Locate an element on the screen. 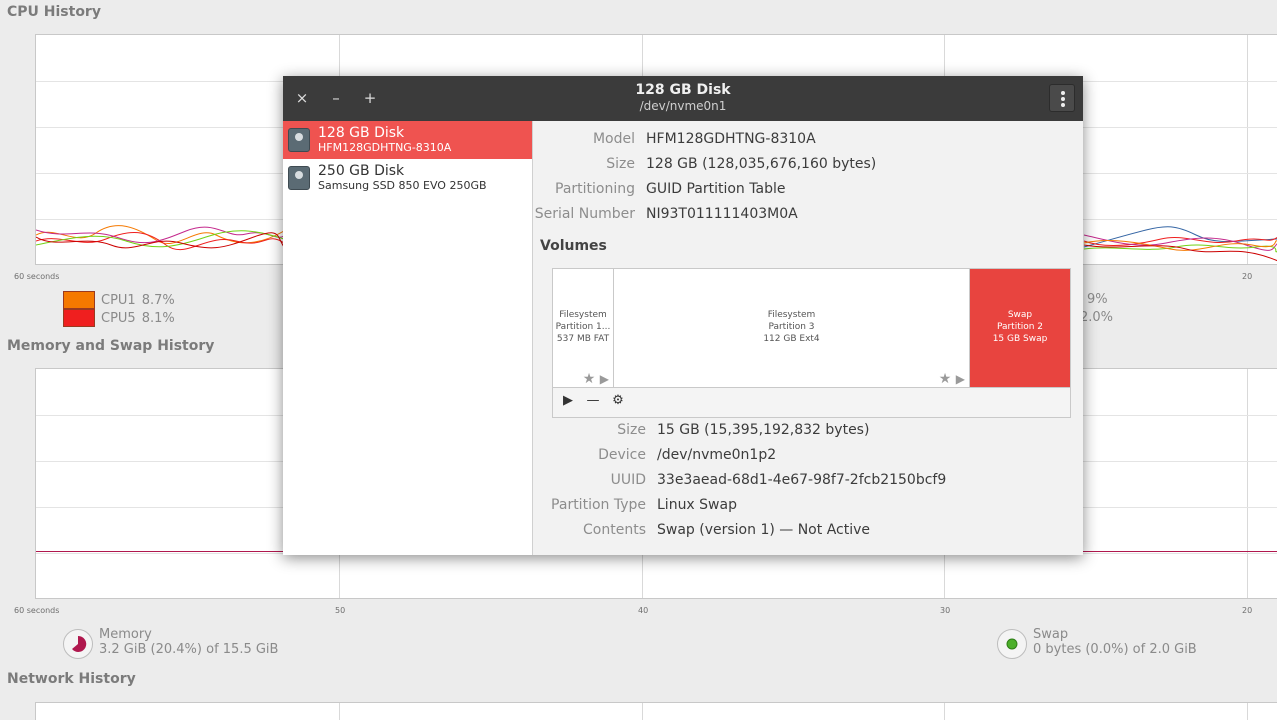  mem-axis-60: 60 seconds is located at coordinates (37, 610).